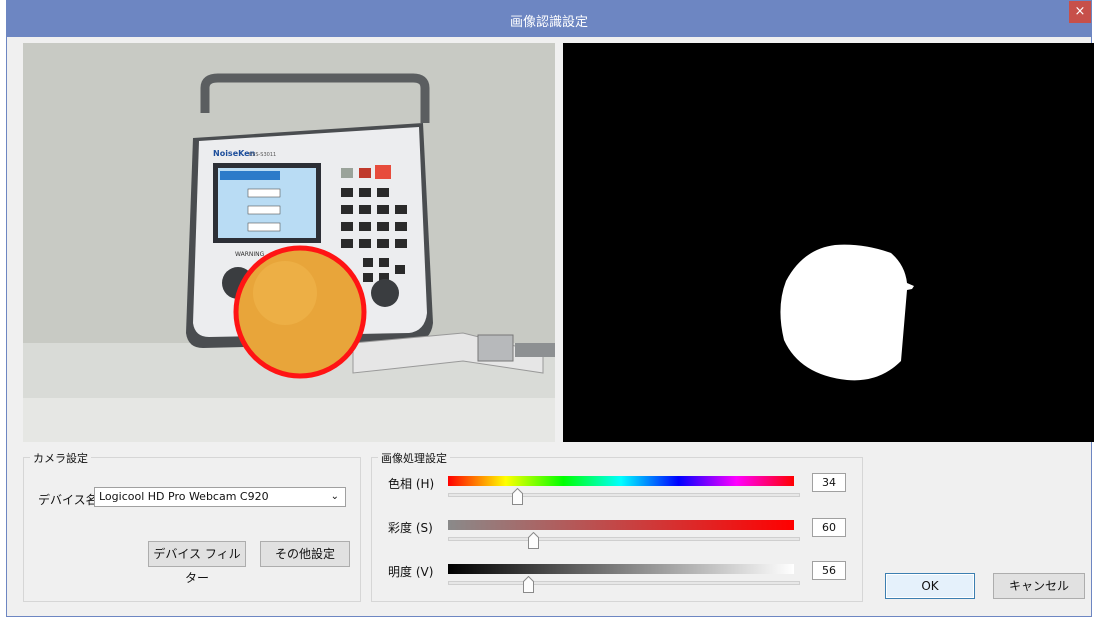  What do you see at coordinates (621, 525) in the screenshot?
I see `saturation-gradient` at bounding box center [621, 525].